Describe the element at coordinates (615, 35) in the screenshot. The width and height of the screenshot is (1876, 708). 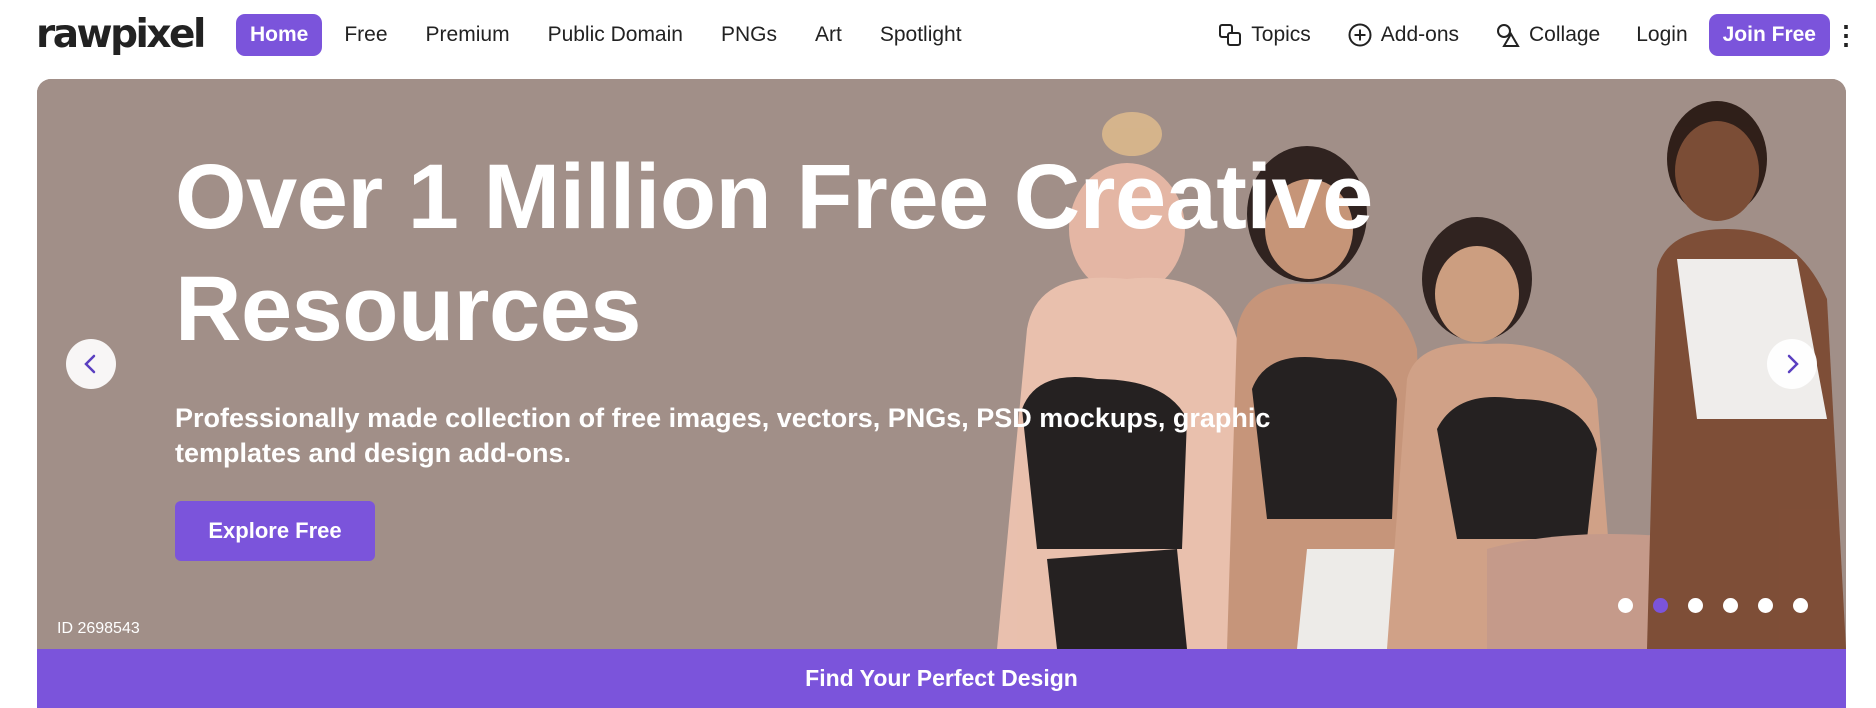
I see `nav-public-domain: Public Domain` at that location.